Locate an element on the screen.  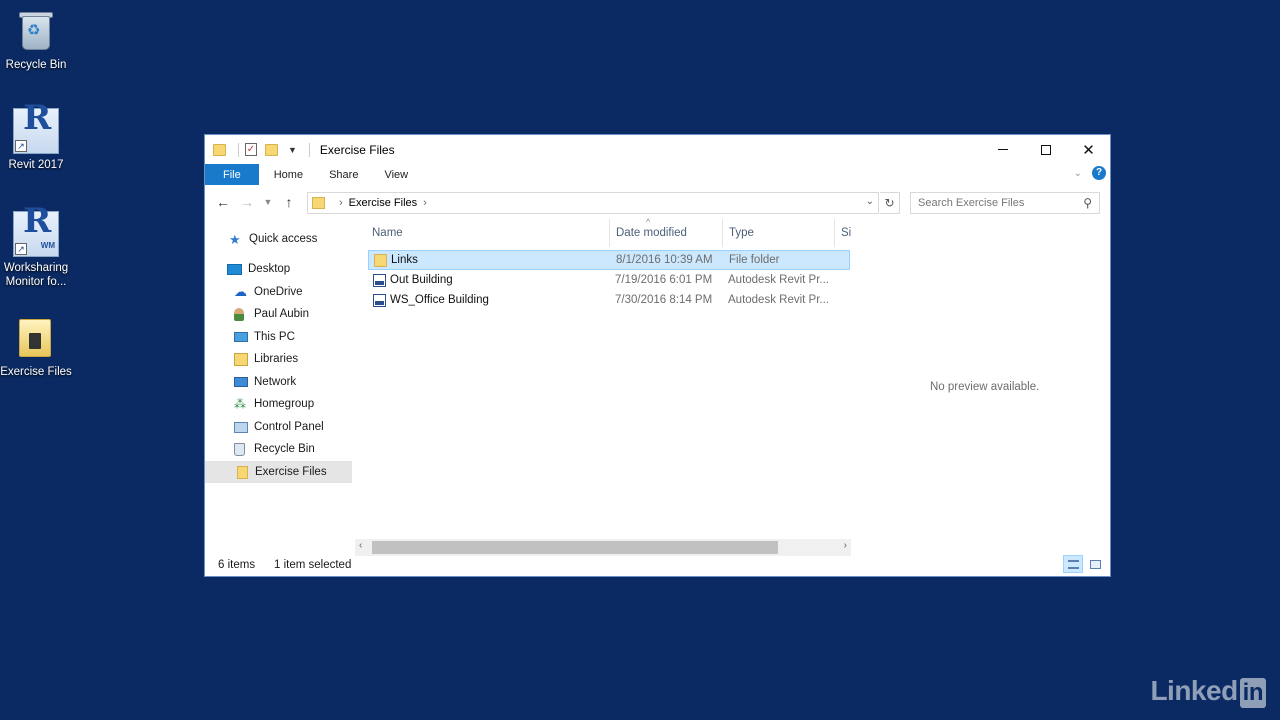
preview-pane-message: No preview available. is located at coordinates (985, 387).